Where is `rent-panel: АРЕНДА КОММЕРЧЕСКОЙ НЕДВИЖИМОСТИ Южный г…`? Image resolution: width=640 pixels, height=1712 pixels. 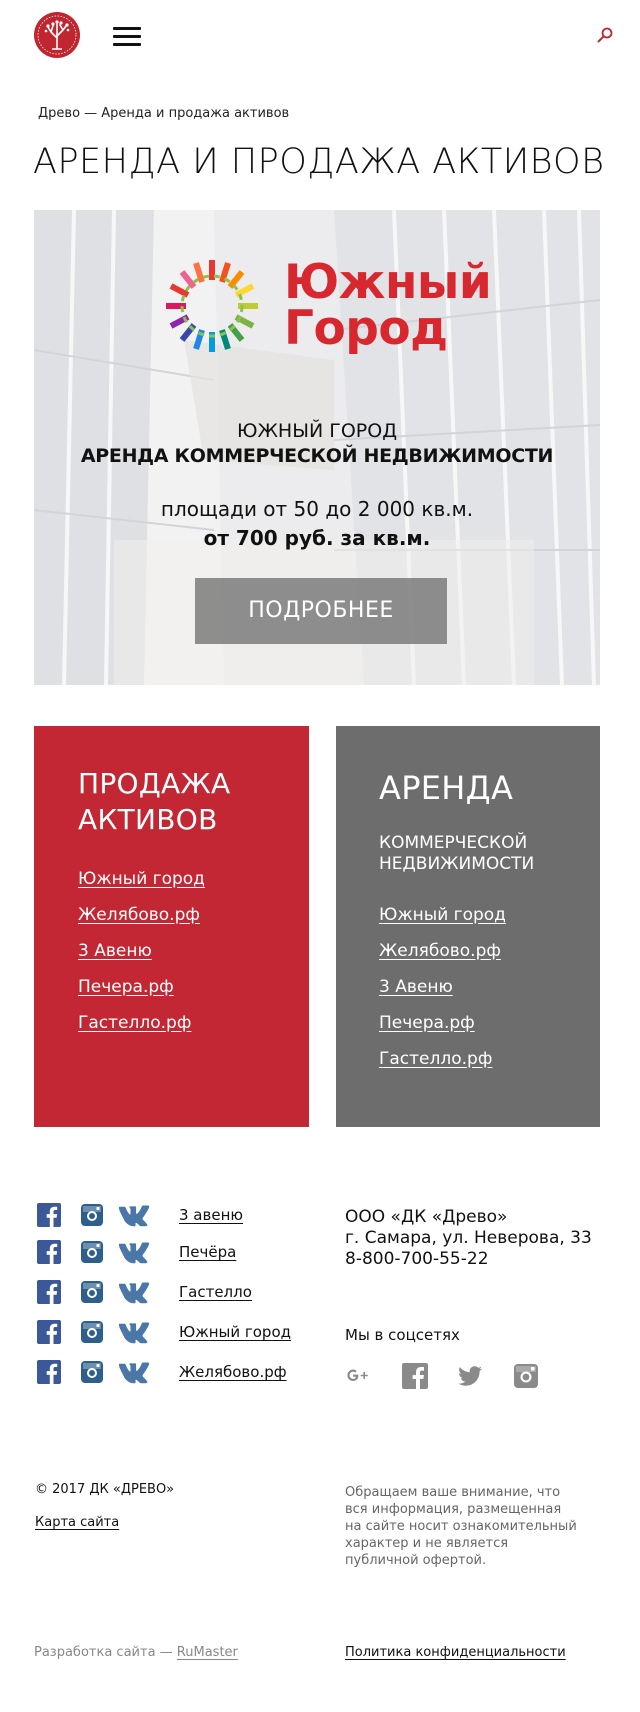
rent-panel: АРЕНДА КОММЕРЧЕСКОЙ НЕДВИЖИМОСТИ Южный г… is located at coordinates (468, 926).